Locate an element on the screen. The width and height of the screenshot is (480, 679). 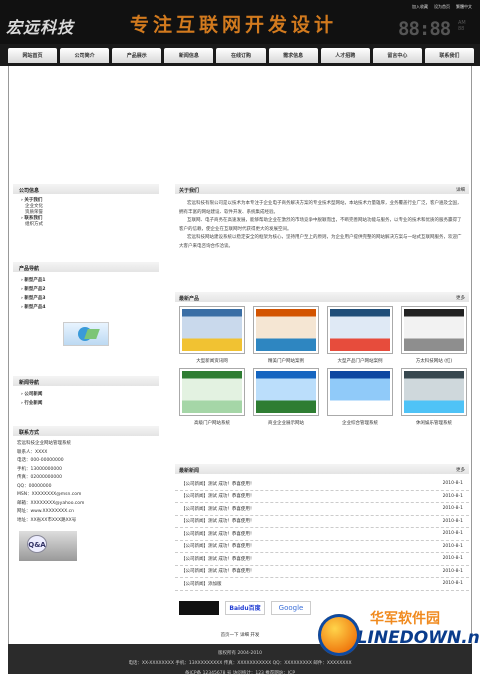
news-header: 最新新闻 更多 is located at coordinates (322, 469).